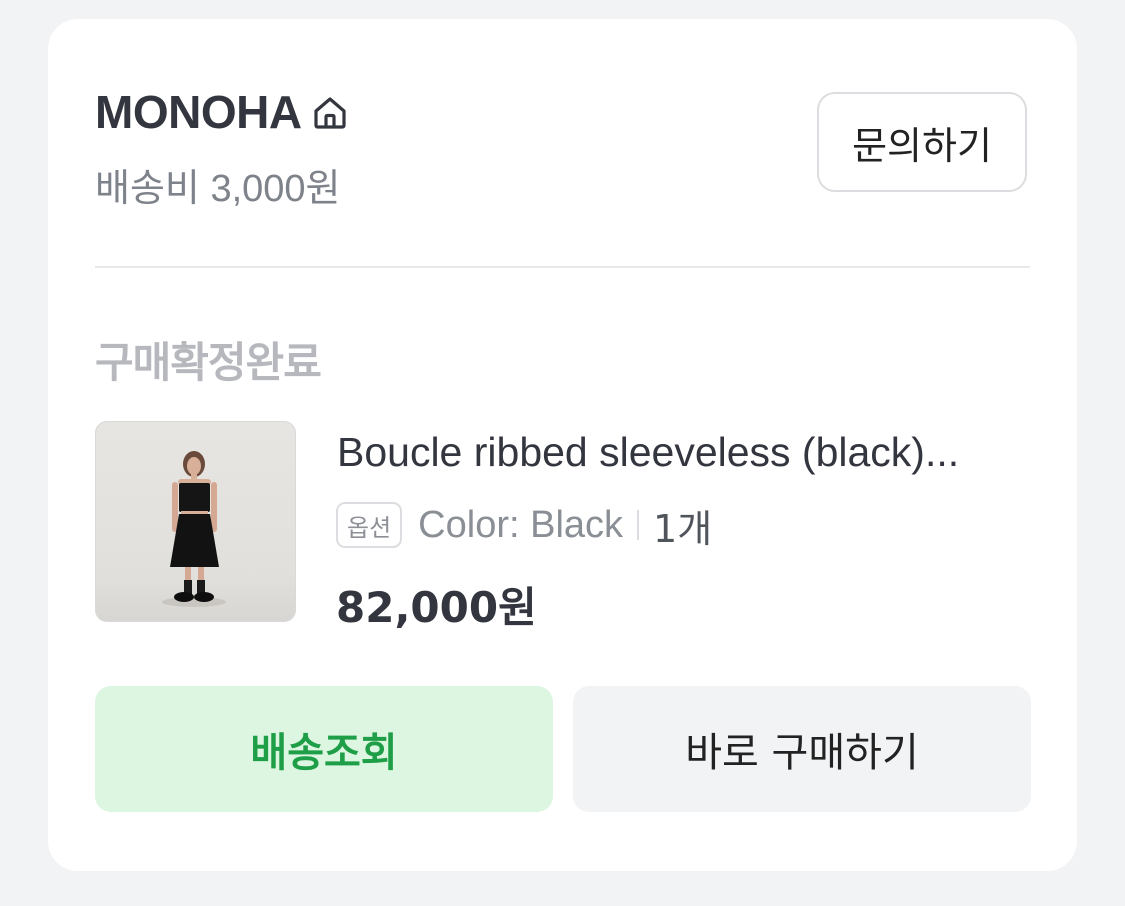  I want to click on track-delivery-button: 배송조회, so click(324, 749).